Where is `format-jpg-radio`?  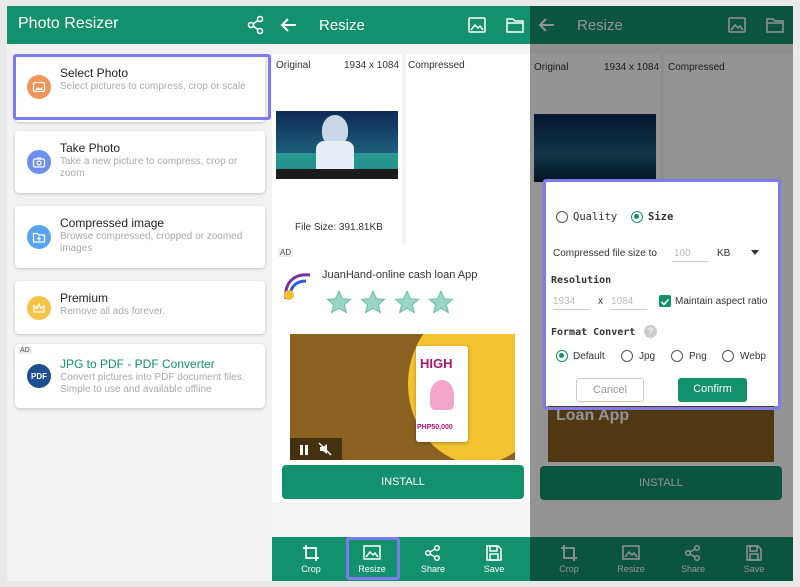
format-jpg-radio is located at coordinates (627, 356).